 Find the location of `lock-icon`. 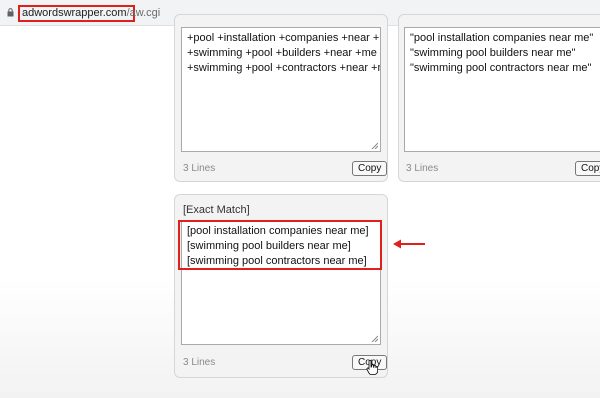

lock-icon is located at coordinates (10, 12).